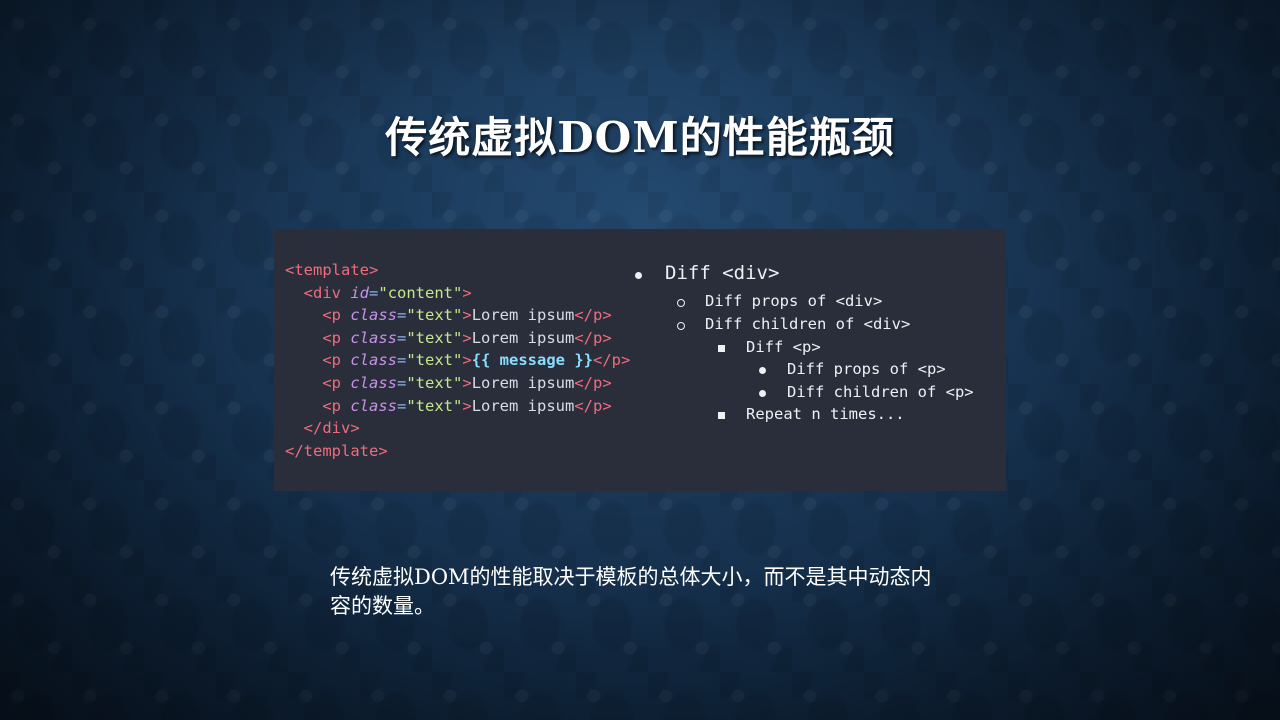 The height and width of the screenshot is (720, 1280). I want to click on diff-list-item-text: Diff props of <p>, so click(866, 369).